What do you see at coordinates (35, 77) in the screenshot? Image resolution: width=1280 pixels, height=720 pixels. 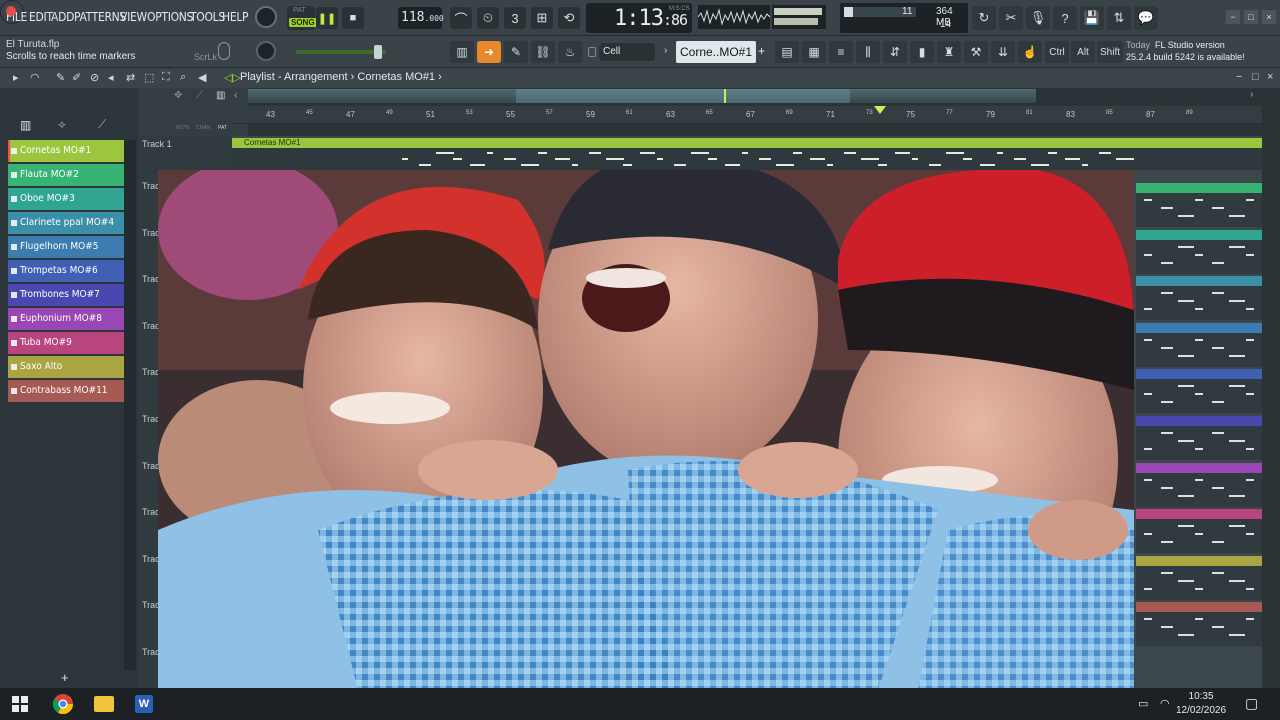 I see `headphones-icon: ◠` at bounding box center [35, 77].